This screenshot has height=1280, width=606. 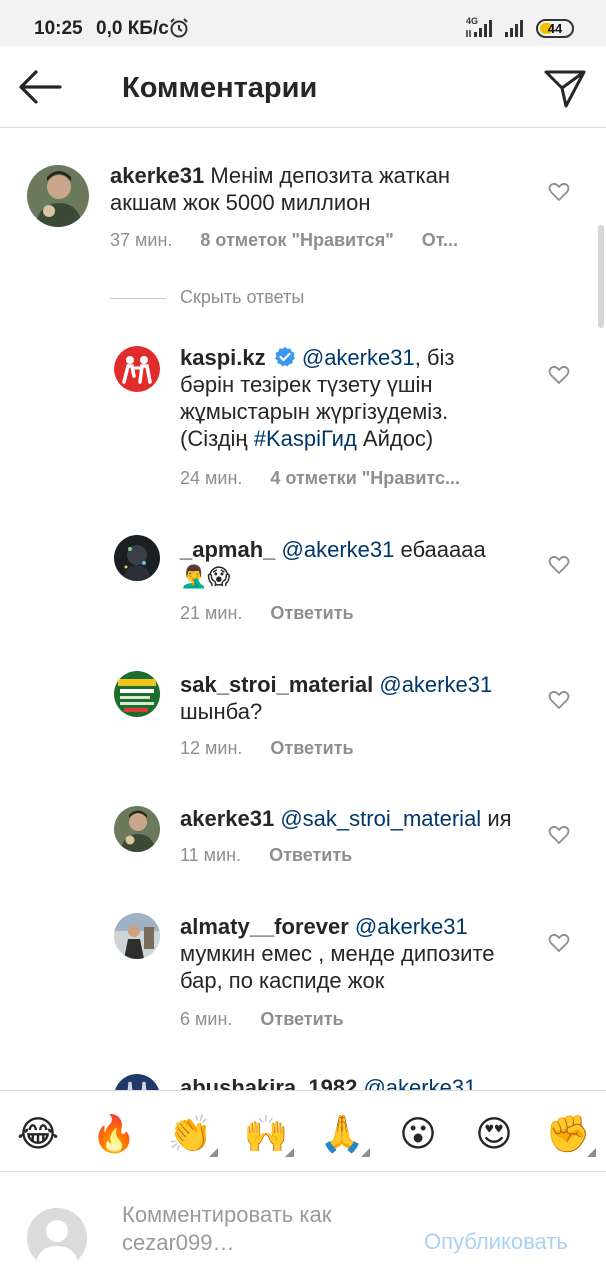 What do you see at coordinates (264, 926) in the screenshot?
I see `reply-username: almaty__forever` at bounding box center [264, 926].